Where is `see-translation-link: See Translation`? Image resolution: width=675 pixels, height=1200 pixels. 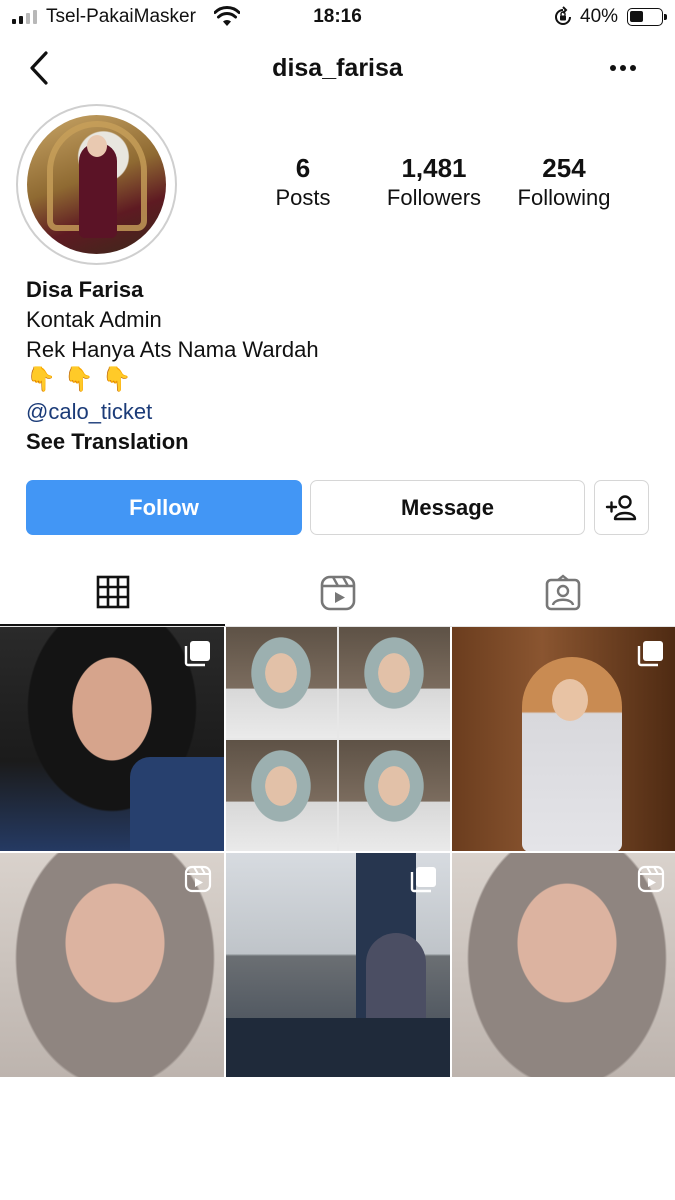
see-translation-link: See Translation is located at coordinates (172, 442).